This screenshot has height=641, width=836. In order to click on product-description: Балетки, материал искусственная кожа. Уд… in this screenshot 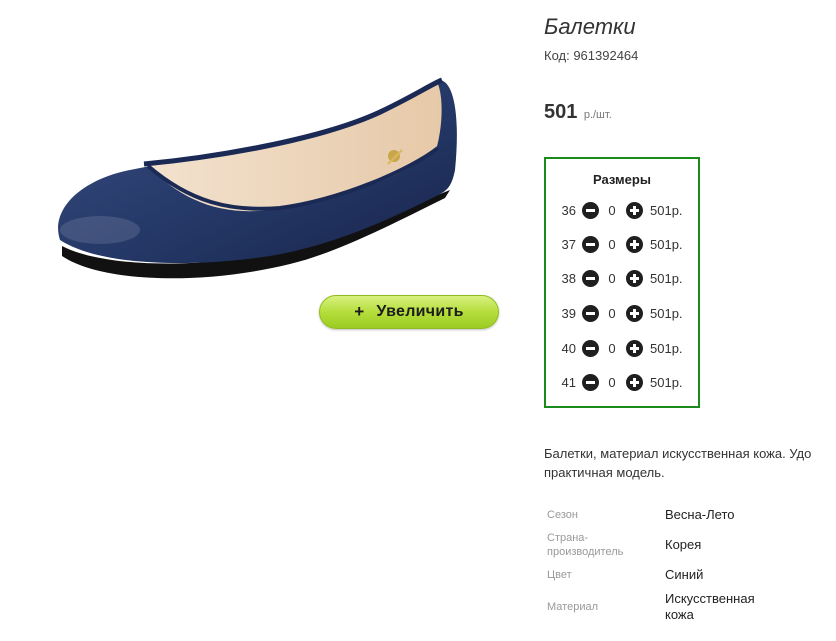, I will do `click(690, 463)`.